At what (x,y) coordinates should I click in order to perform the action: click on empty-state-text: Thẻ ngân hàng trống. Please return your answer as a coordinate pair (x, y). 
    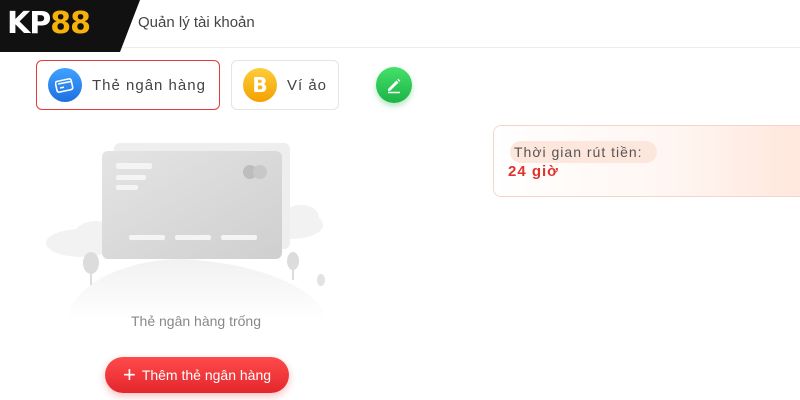
    Looking at the image, I should click on (196, 321).